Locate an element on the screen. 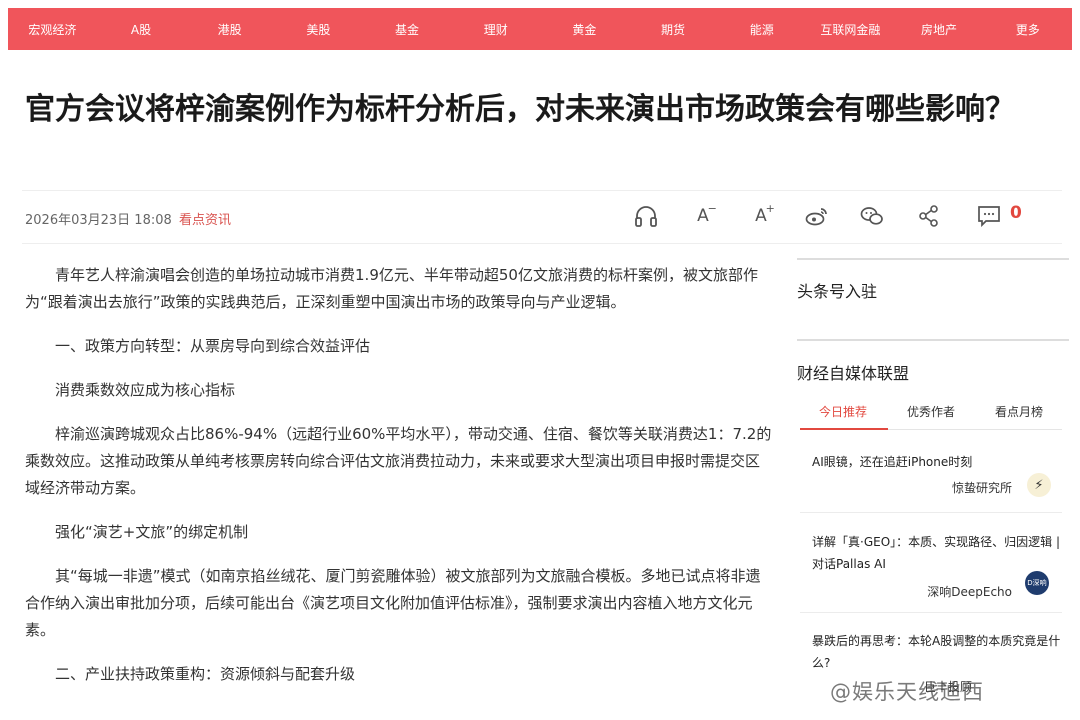 This screenshot has height=720, width=1080. deepecho-logo: D深响 is located at coordinates (1037, 583).